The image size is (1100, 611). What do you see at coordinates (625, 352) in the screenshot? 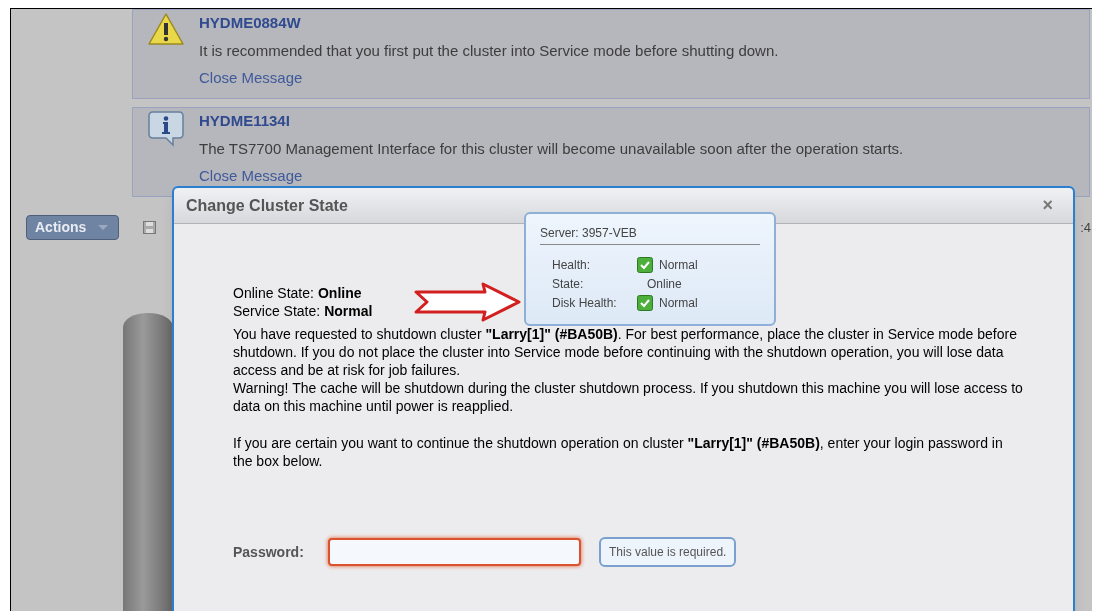
I see `dialog-paragraph: You have requested to shutdown cluster "Larry[1]" (#BA50B). For best performance, place the cluster in Service mode before shutdown. If you do not place the cluster into Service mode before continuing with the shutdown operation, you will lose data access and be at risk for job failures.` at bounding box center [625, 352].